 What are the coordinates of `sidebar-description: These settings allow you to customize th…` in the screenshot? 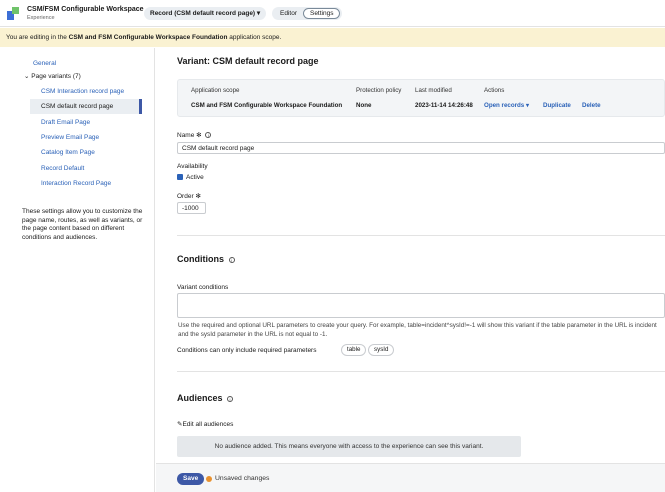 It's located at (82, 224).